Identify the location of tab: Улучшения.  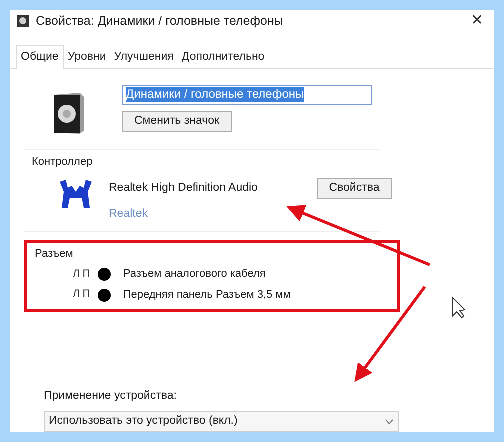
(144, 58).